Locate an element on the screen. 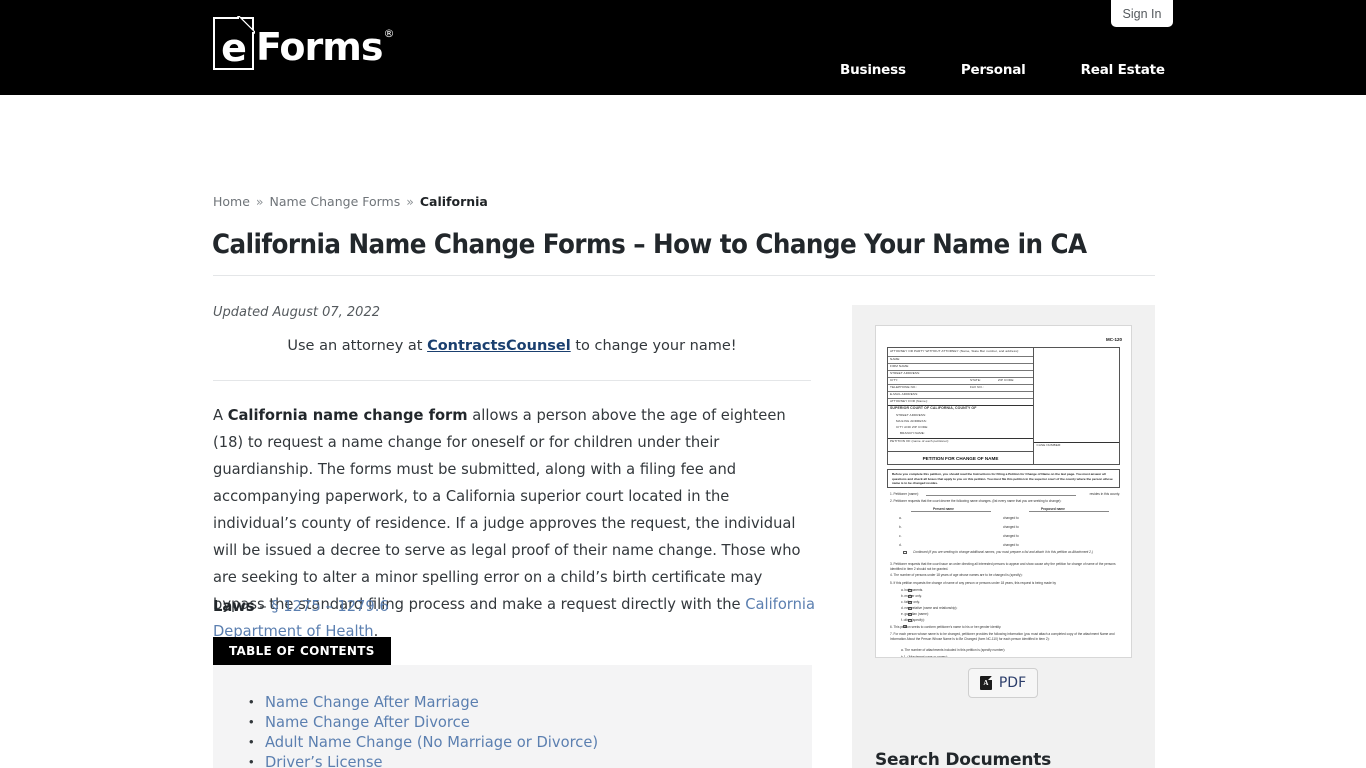 This screenshot has width=1366, height=768. form-title-cell: PETITION FOR CHANGE OF NAME is located at coordinates (960, 458).